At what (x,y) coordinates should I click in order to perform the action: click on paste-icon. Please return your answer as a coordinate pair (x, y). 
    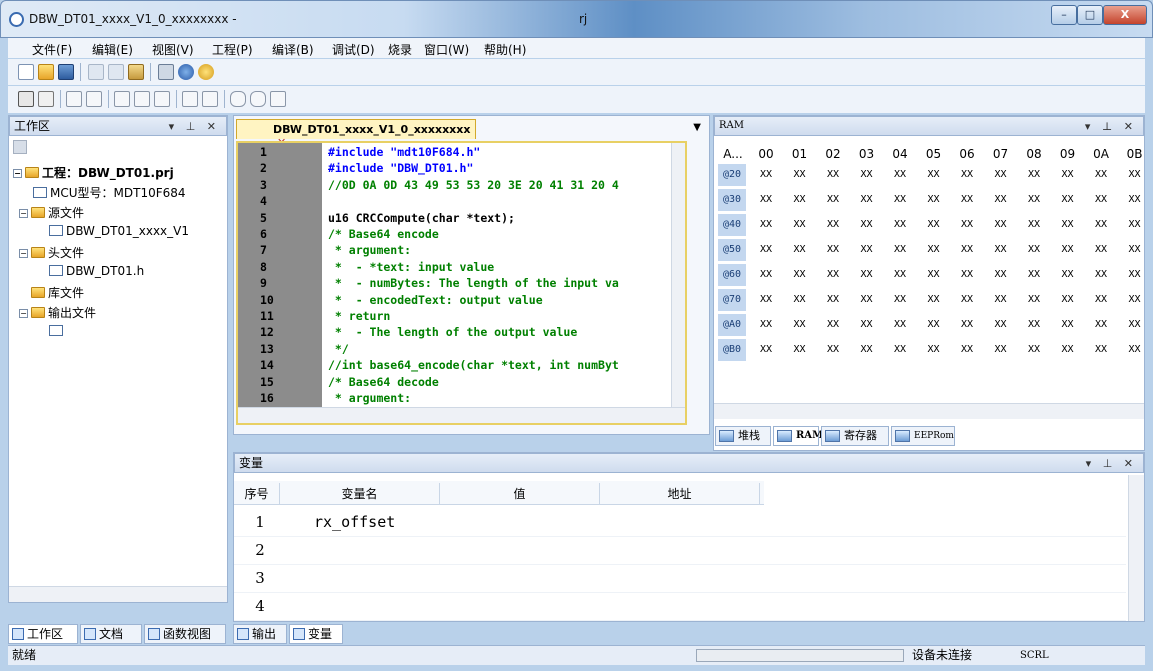
    Looking at the image, I should click on (136, 72).